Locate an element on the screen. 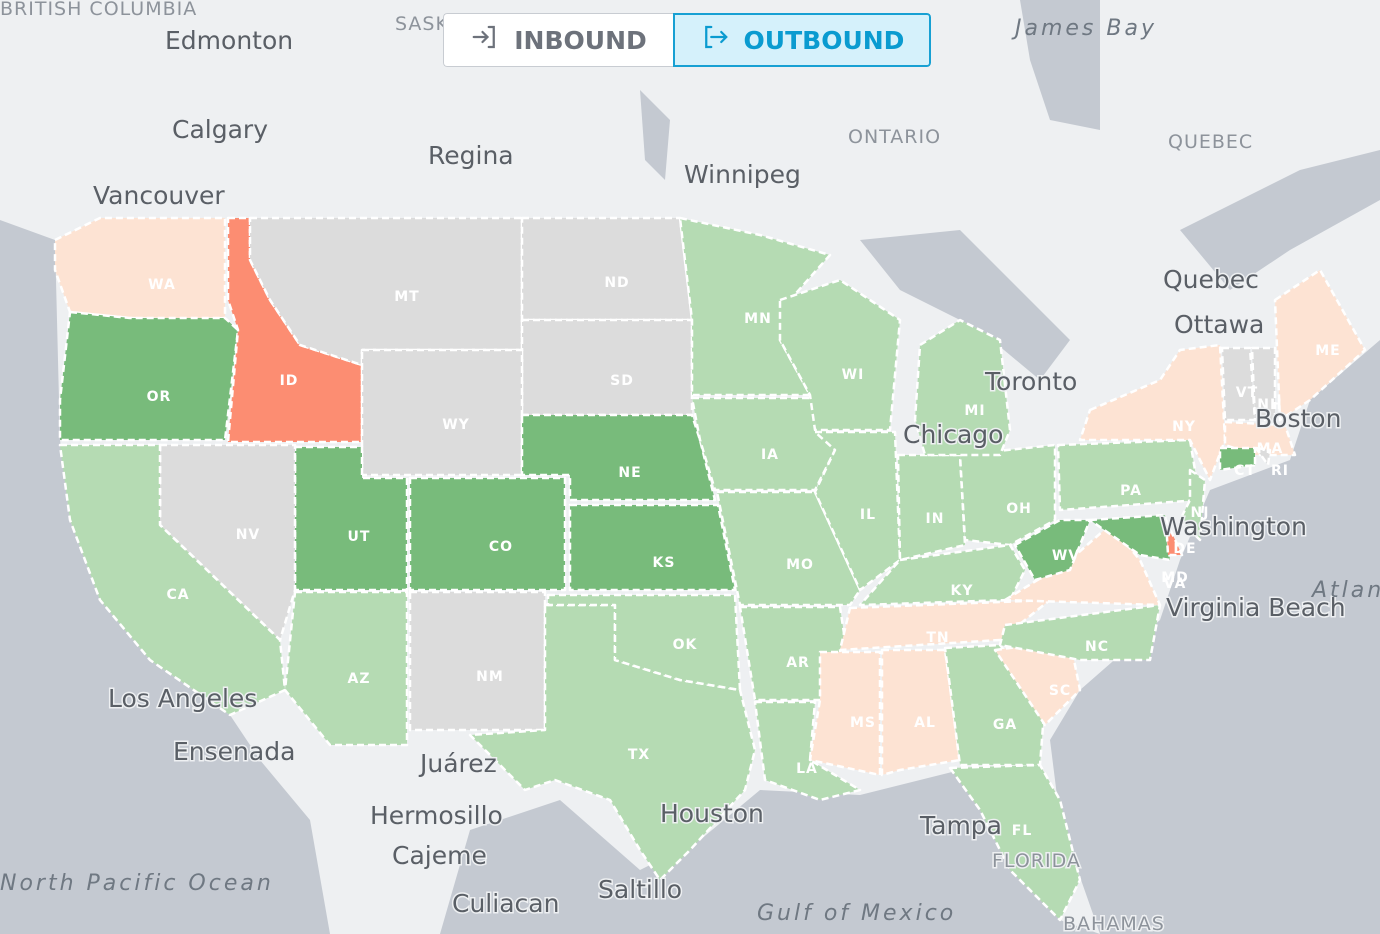 This screenshot has width=1380, height=934. state-wy is located at coordinates (442, 412).